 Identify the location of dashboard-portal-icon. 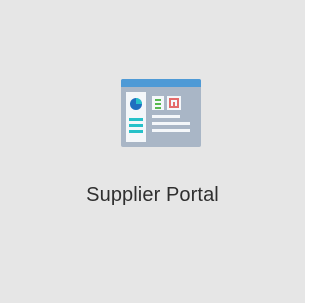
(161, 113).